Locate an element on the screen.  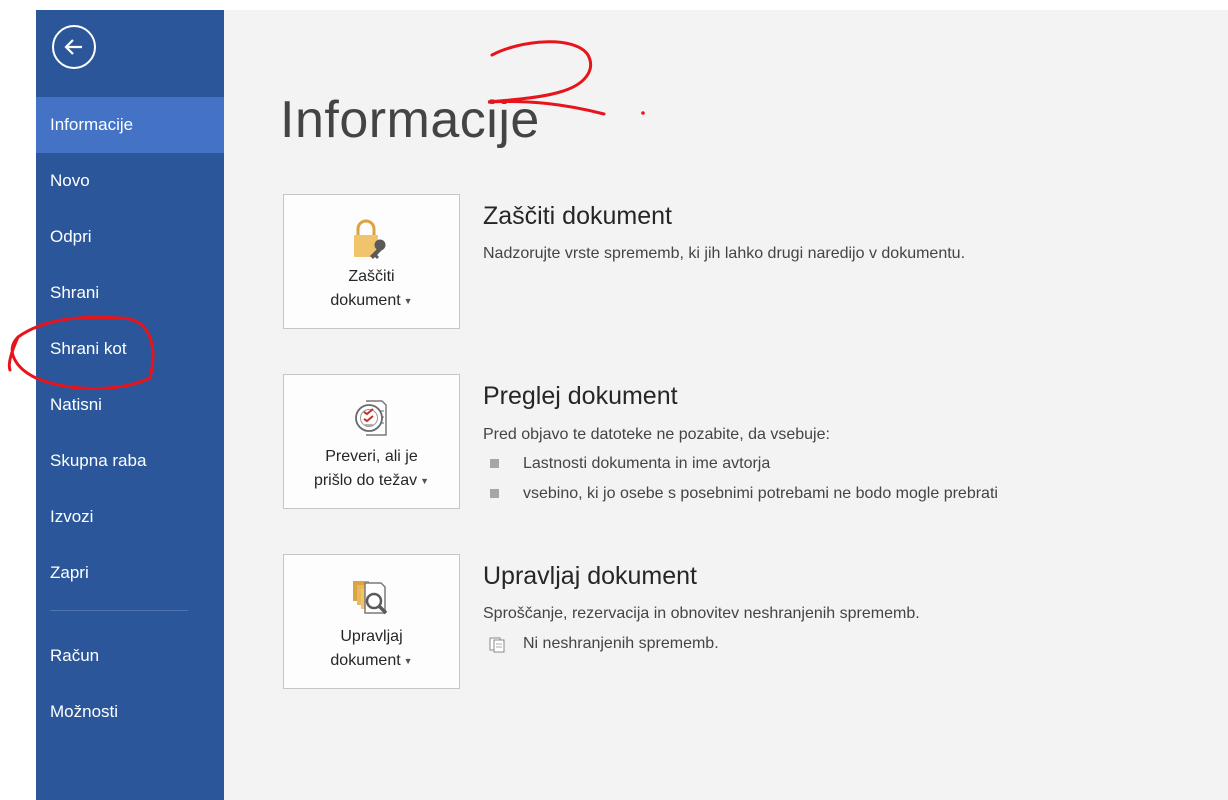
back-button is located at coordinates (74, 47).